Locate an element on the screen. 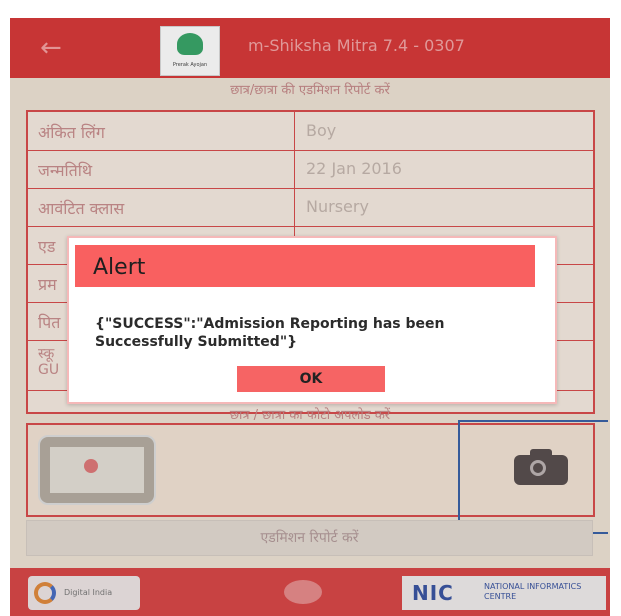  alert-header: Alert is located at coordinates (305, 266).